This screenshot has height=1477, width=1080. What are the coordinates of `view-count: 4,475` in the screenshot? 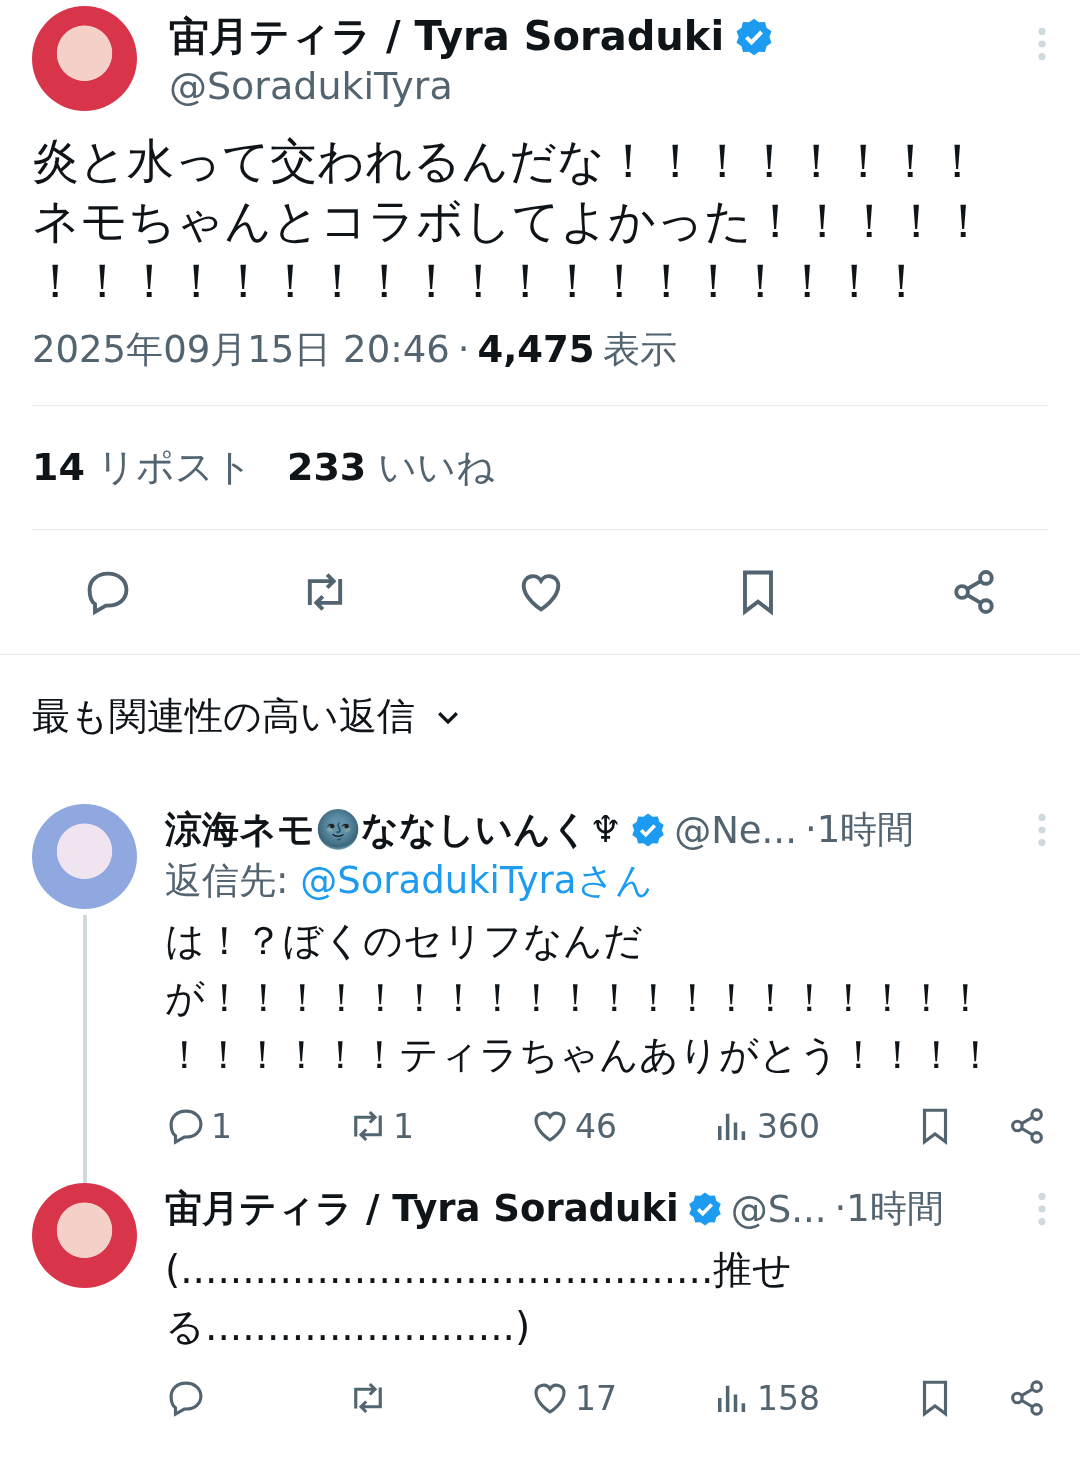 It's located at (536, 349).